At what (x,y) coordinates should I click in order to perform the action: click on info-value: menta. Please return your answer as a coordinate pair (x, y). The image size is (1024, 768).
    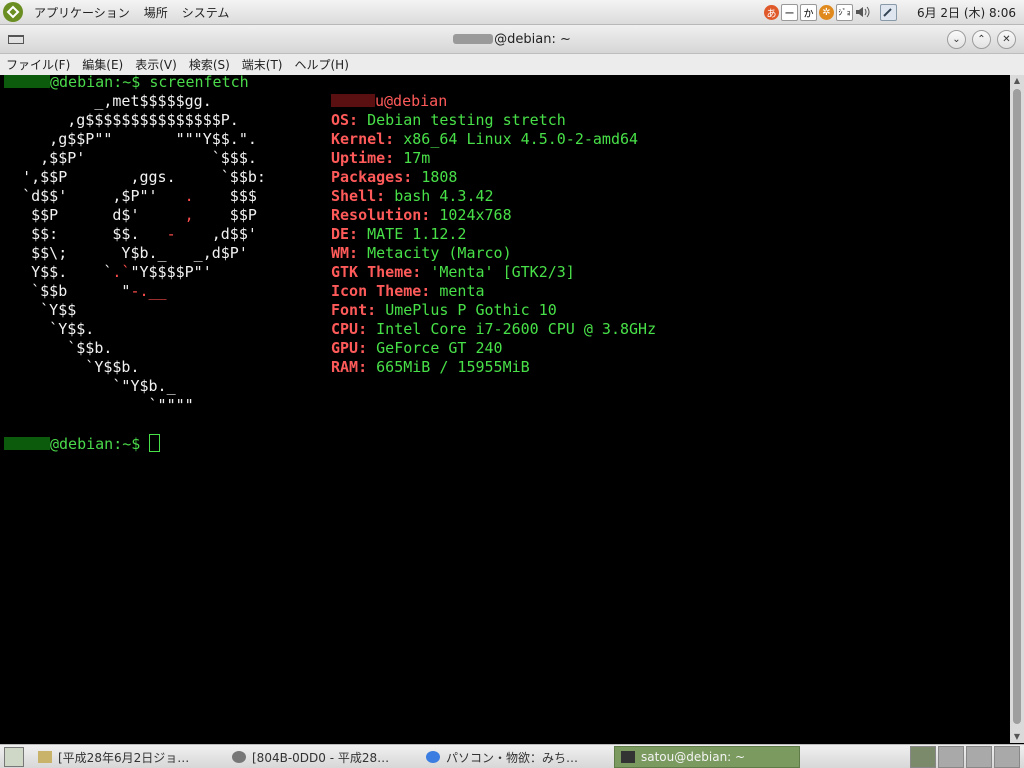
    Looking at the image, I should click on (462, 291).